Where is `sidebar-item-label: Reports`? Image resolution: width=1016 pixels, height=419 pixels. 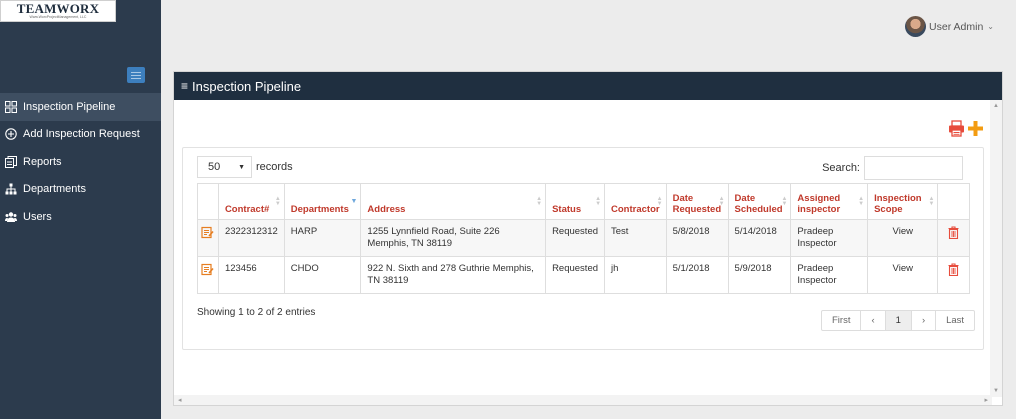
sidebar-item-label: Reports is located at coordinates (42, 161).